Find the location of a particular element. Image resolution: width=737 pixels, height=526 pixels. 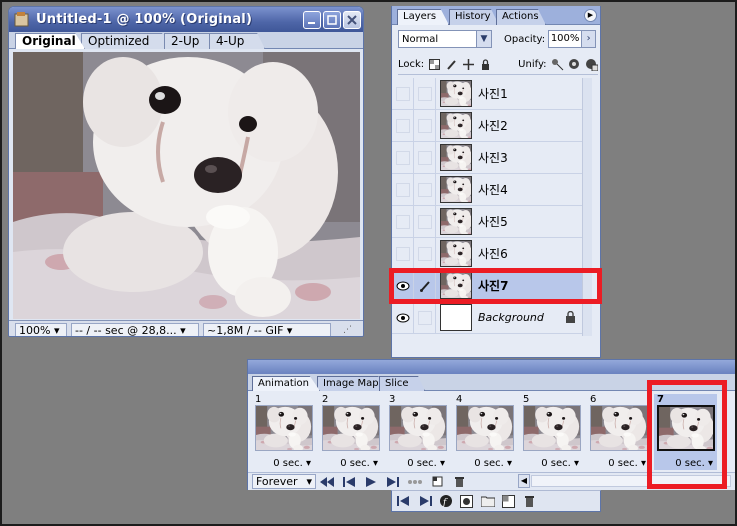

next-frame-button is located at coordinates (393, 481).